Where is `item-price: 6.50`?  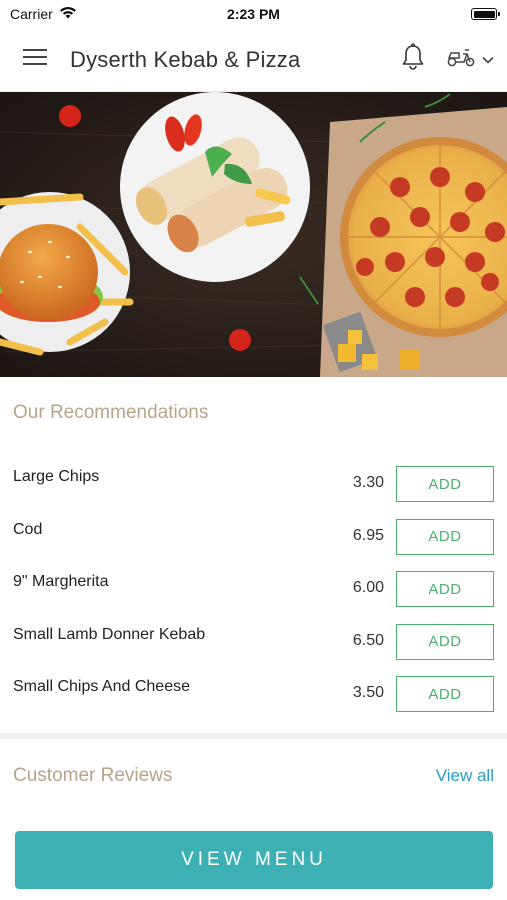
item-price: 6.50 is located at coordinates (368, 640).